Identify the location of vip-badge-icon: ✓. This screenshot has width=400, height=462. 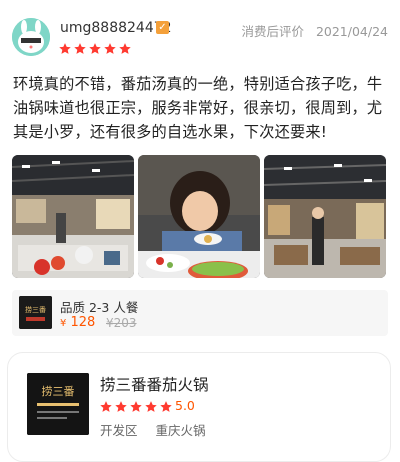
(162, 27).